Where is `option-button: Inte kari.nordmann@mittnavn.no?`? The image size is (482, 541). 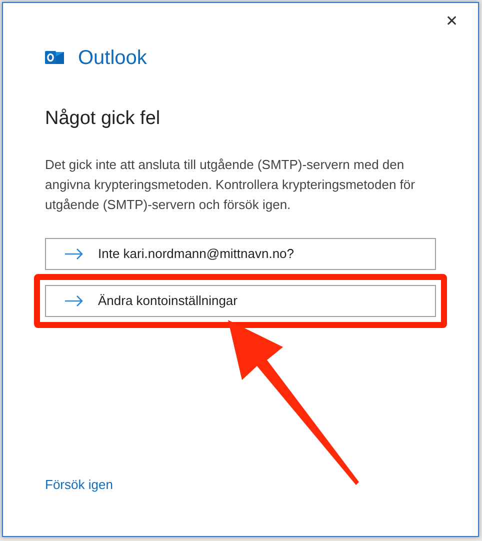 option-button: Inte kari.nordmann@mittnavn.no? is located at coordinates (240, 254).